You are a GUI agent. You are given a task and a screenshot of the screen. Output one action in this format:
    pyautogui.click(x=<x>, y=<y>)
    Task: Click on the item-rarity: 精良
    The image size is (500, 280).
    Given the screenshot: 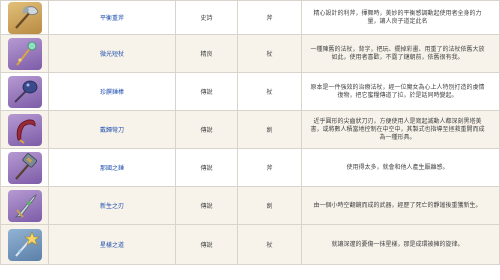 What is the action you would take?
    pyautogui.click(x=206, y=53)
    